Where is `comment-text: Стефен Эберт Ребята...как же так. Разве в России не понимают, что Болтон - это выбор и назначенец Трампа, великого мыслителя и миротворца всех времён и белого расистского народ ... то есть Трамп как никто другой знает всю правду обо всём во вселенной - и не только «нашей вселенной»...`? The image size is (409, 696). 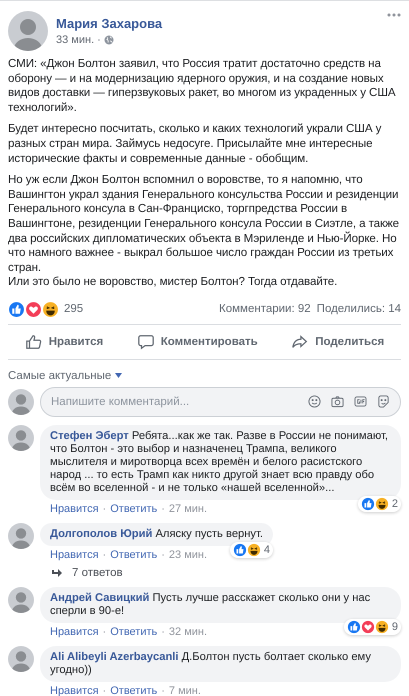
comment-text: Стефен Эберт Ребята...как же так. Разве в России не понимают, что Болтон - это выбор и назначенец Трампа, великого мыслителя и миротворца всех времён и белого расистского народ ... то есть Трамп как никто другой знает всю правду обо всём во вселенной - и не только «нашей вселенной»... is located at coordinates (219, 462).